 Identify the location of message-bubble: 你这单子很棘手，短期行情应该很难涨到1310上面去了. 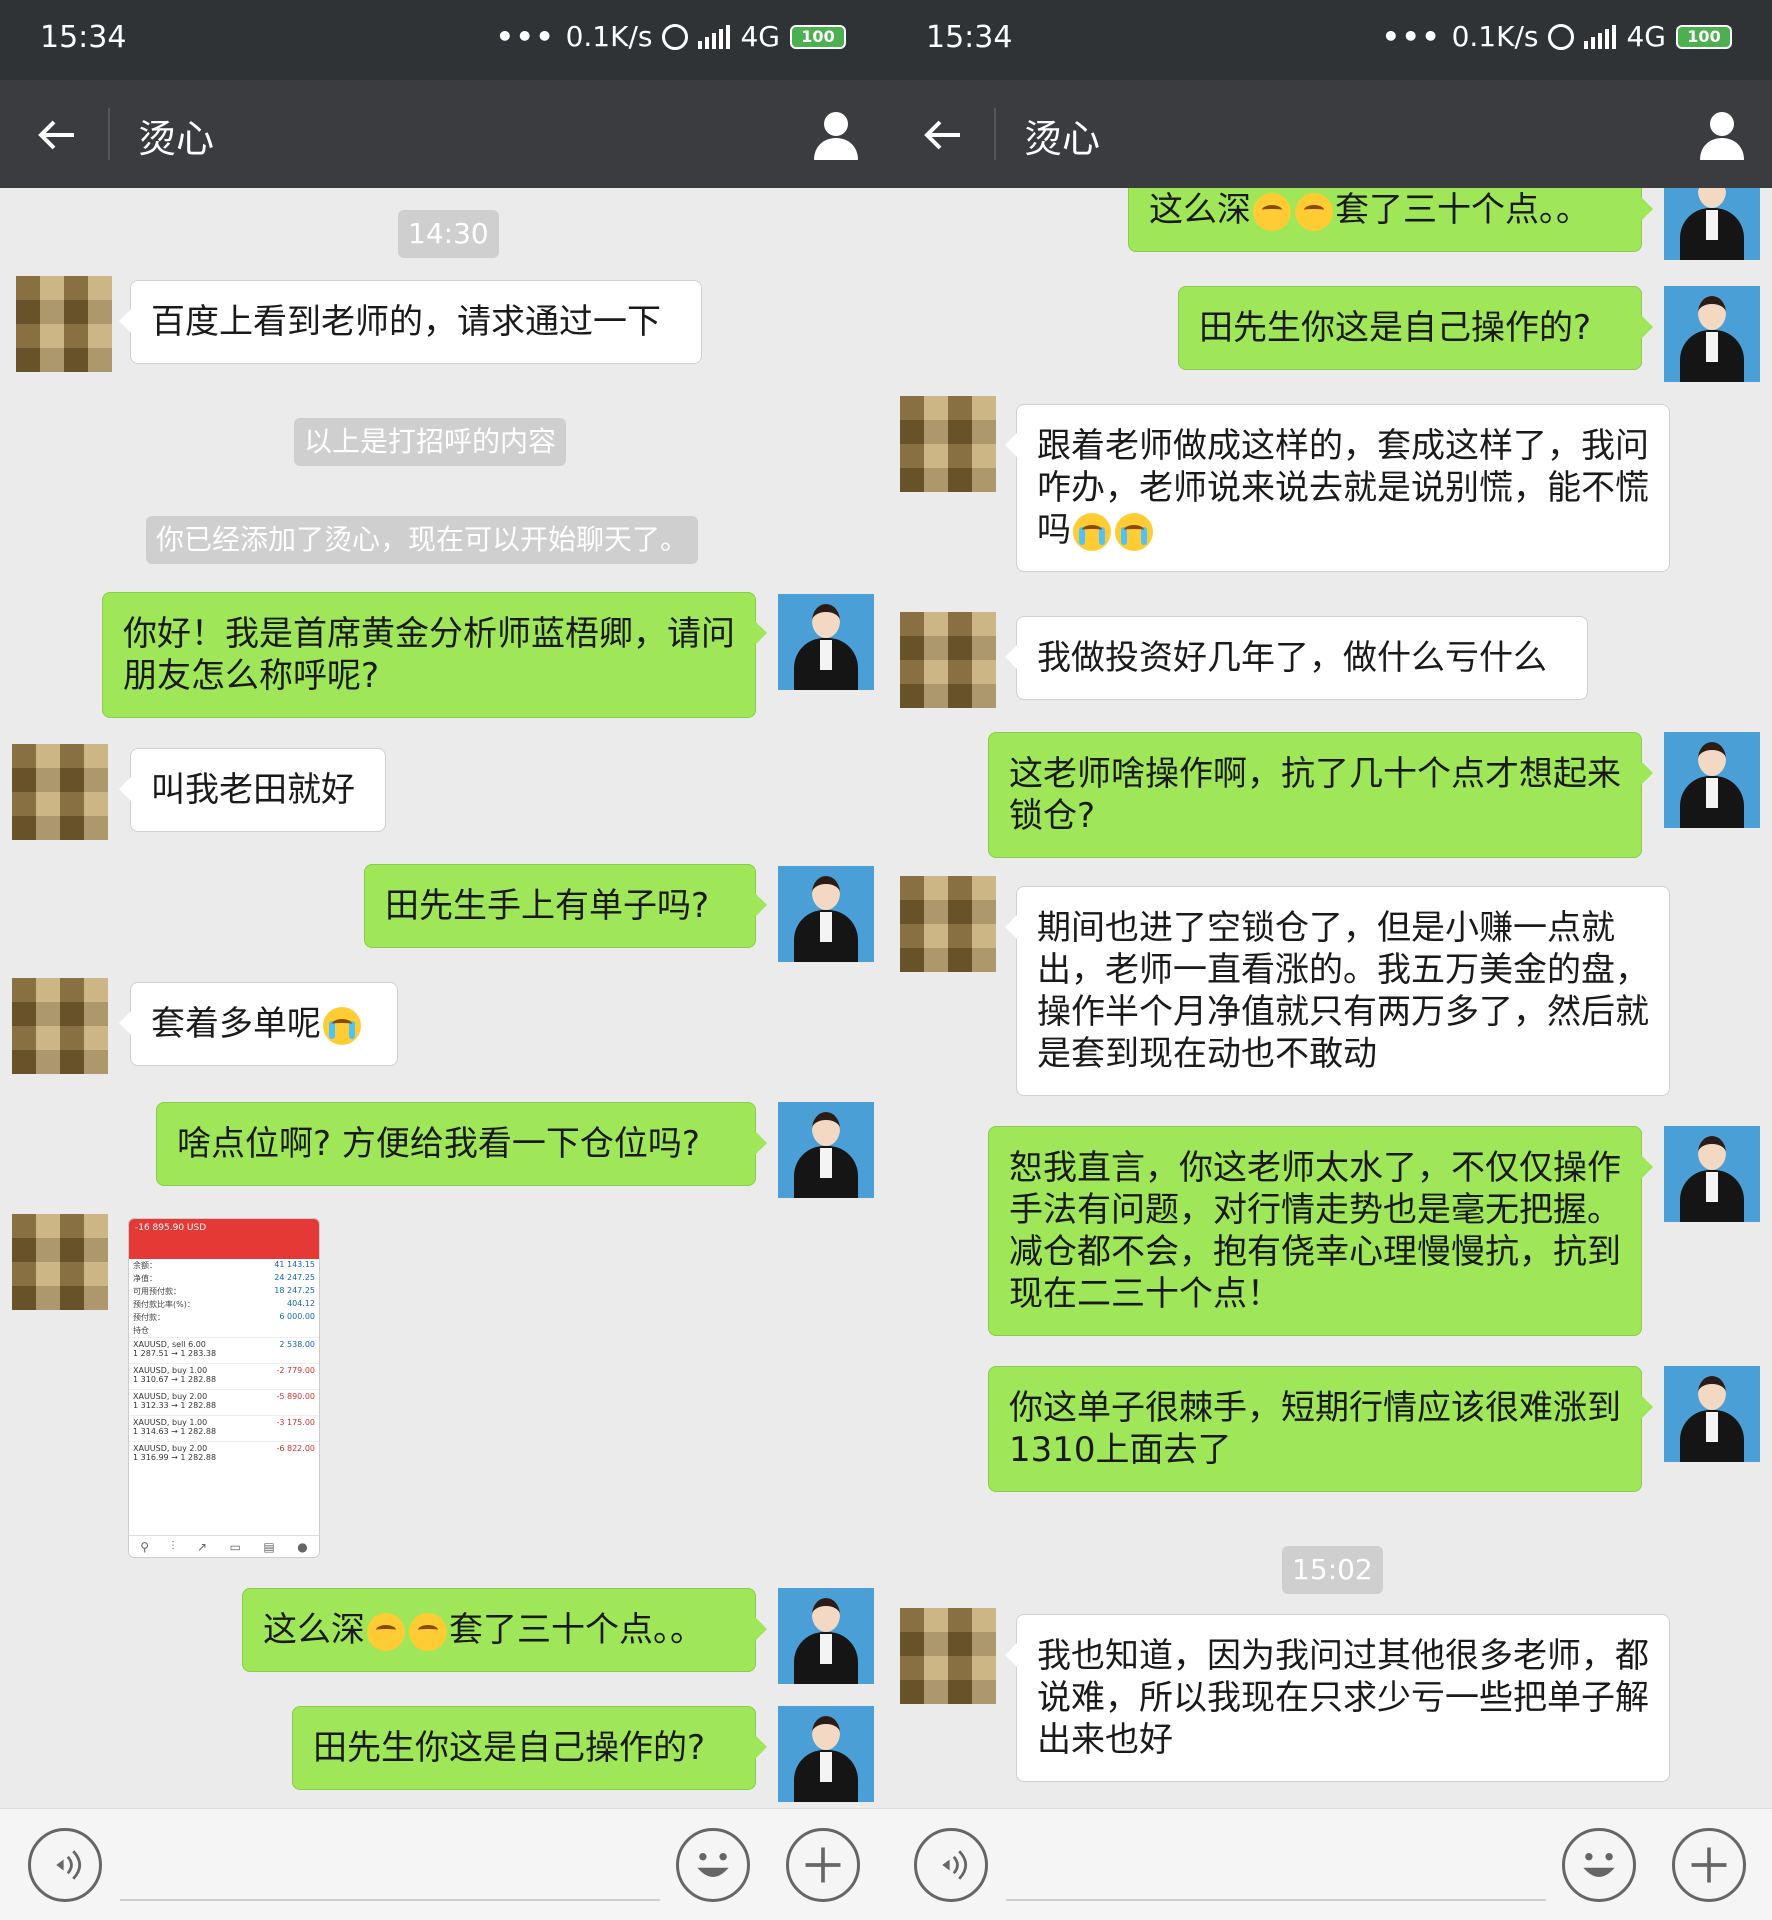
(1320, 1429).